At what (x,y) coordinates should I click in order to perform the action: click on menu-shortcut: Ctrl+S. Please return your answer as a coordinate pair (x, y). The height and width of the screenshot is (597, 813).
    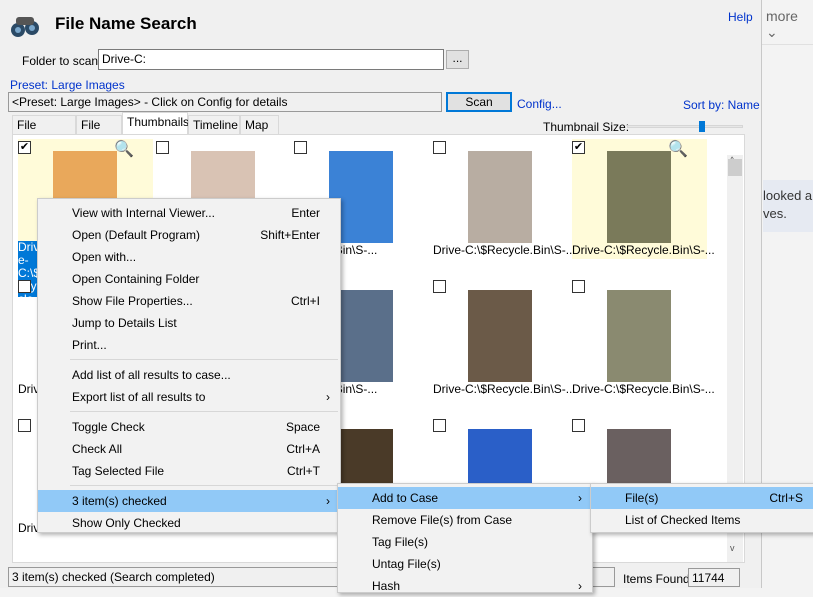
    Looking at the image, I should click on (786, 498).